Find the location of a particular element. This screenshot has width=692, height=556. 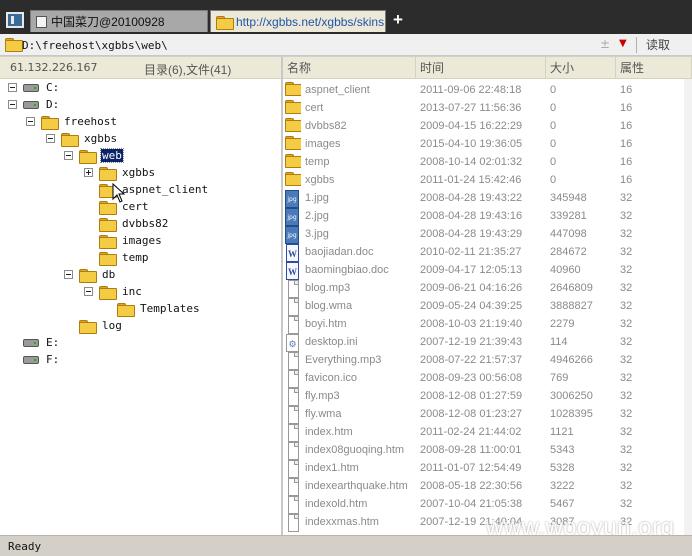

file-row: index1.htm 2011-01-07 12:54:49 5328 32 is located at coordinates (487, 468).